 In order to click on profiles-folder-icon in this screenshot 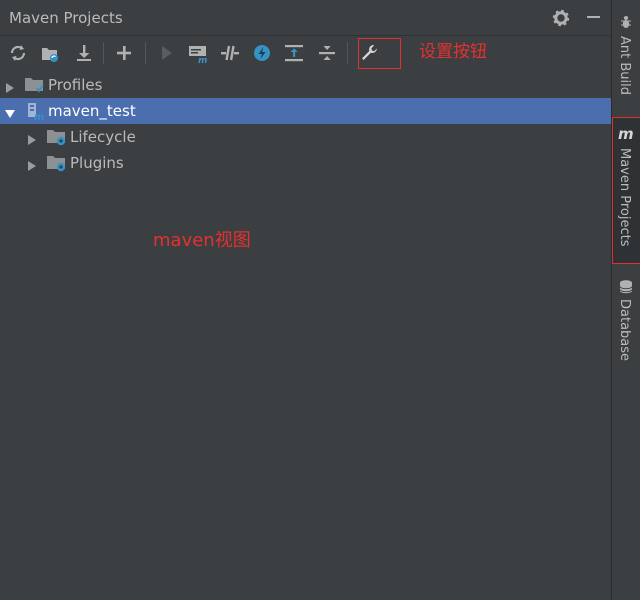, I will do `click(35, 85)`.